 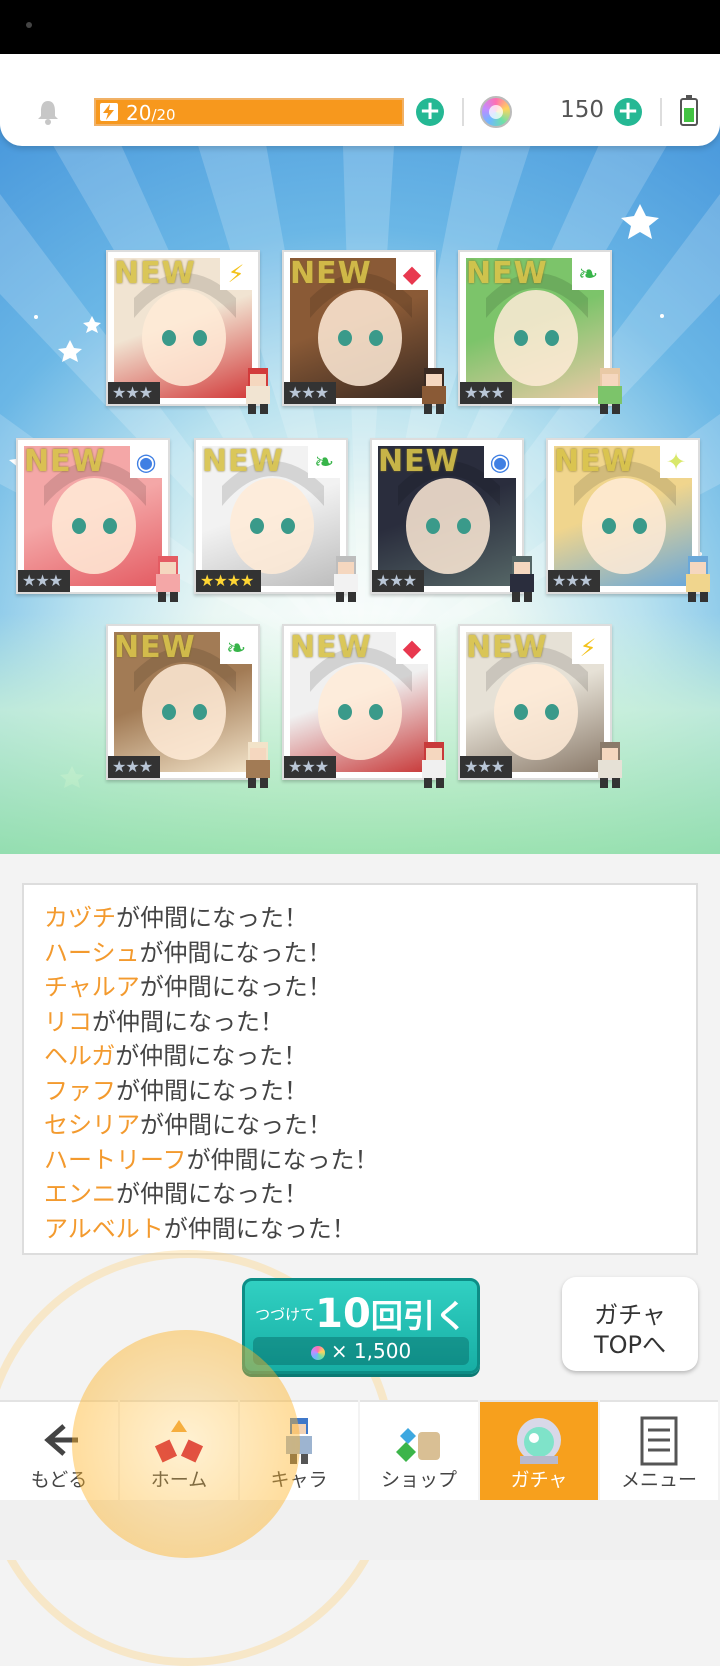 I want to click on nav-tab: ガチャ, so click(x=539, y=1450).